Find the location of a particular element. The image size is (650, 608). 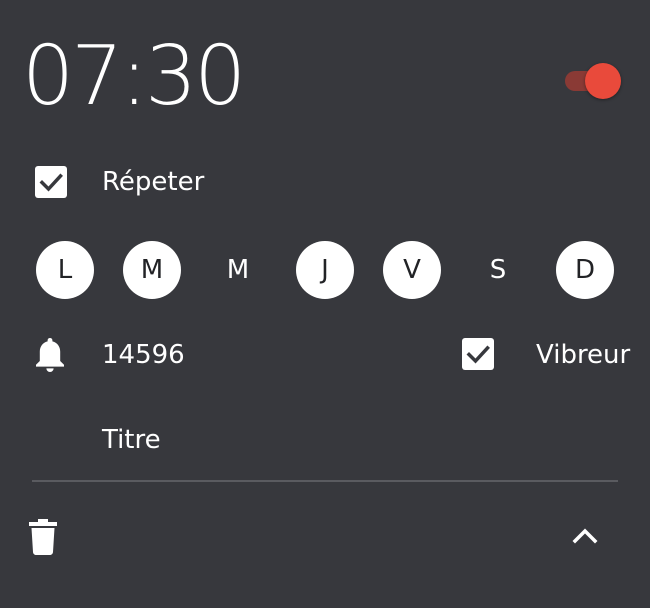

vibrate-label: Vibreur is located at coordinates (583, 355).